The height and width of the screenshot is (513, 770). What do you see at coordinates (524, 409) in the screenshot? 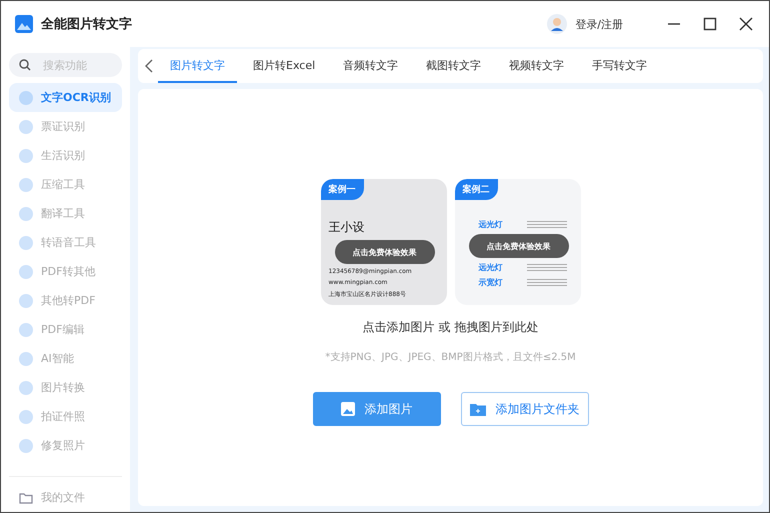
I see `add-button: 添加图片文件夹` at bounding box center [524, 409].